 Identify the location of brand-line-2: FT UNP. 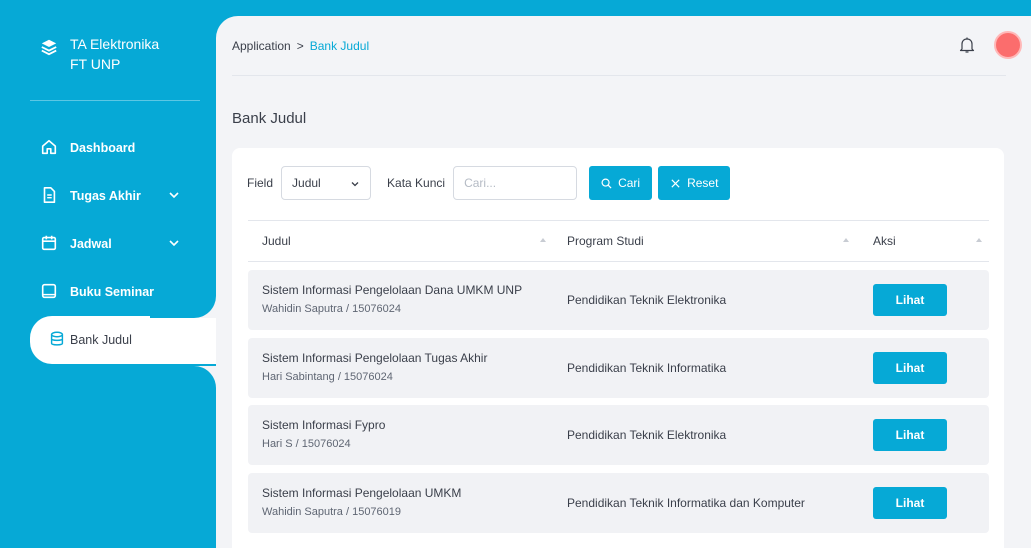
(95, 64).